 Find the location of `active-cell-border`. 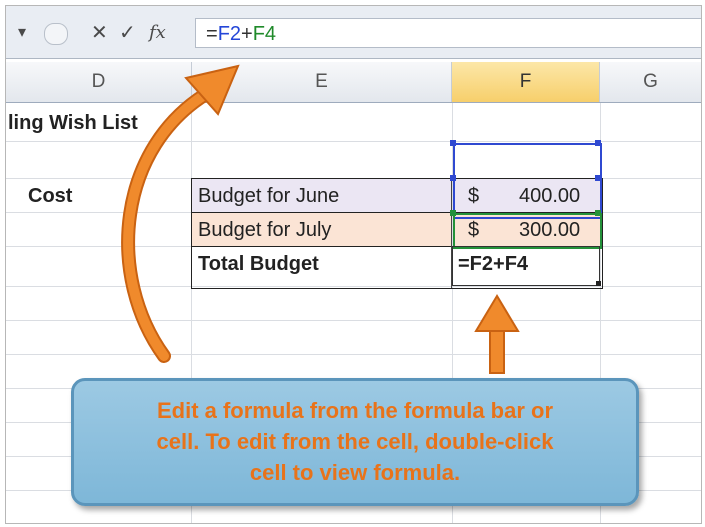

active-cell-border is located at coordinates (526, 266).